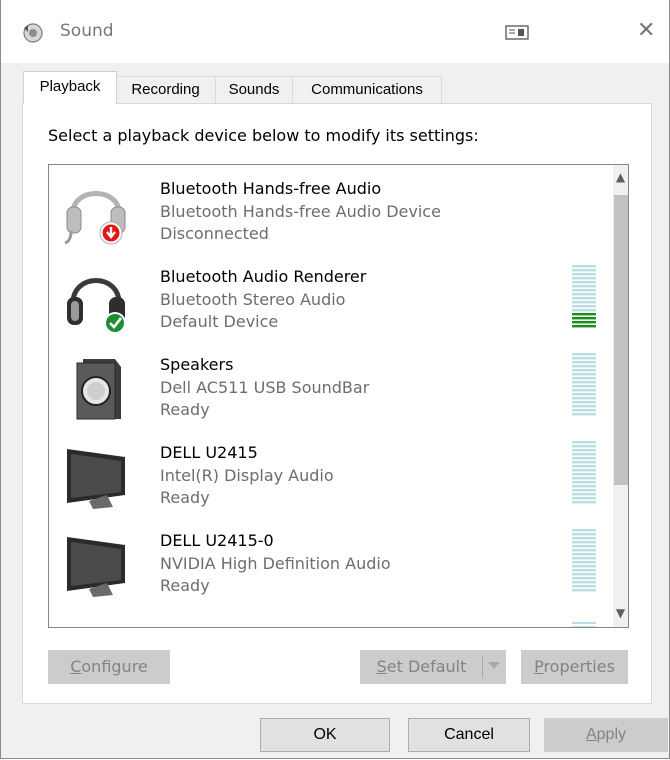 This screenshot has width=670, height=760. I want to click on configure-button: Configure, so click(109, 667).